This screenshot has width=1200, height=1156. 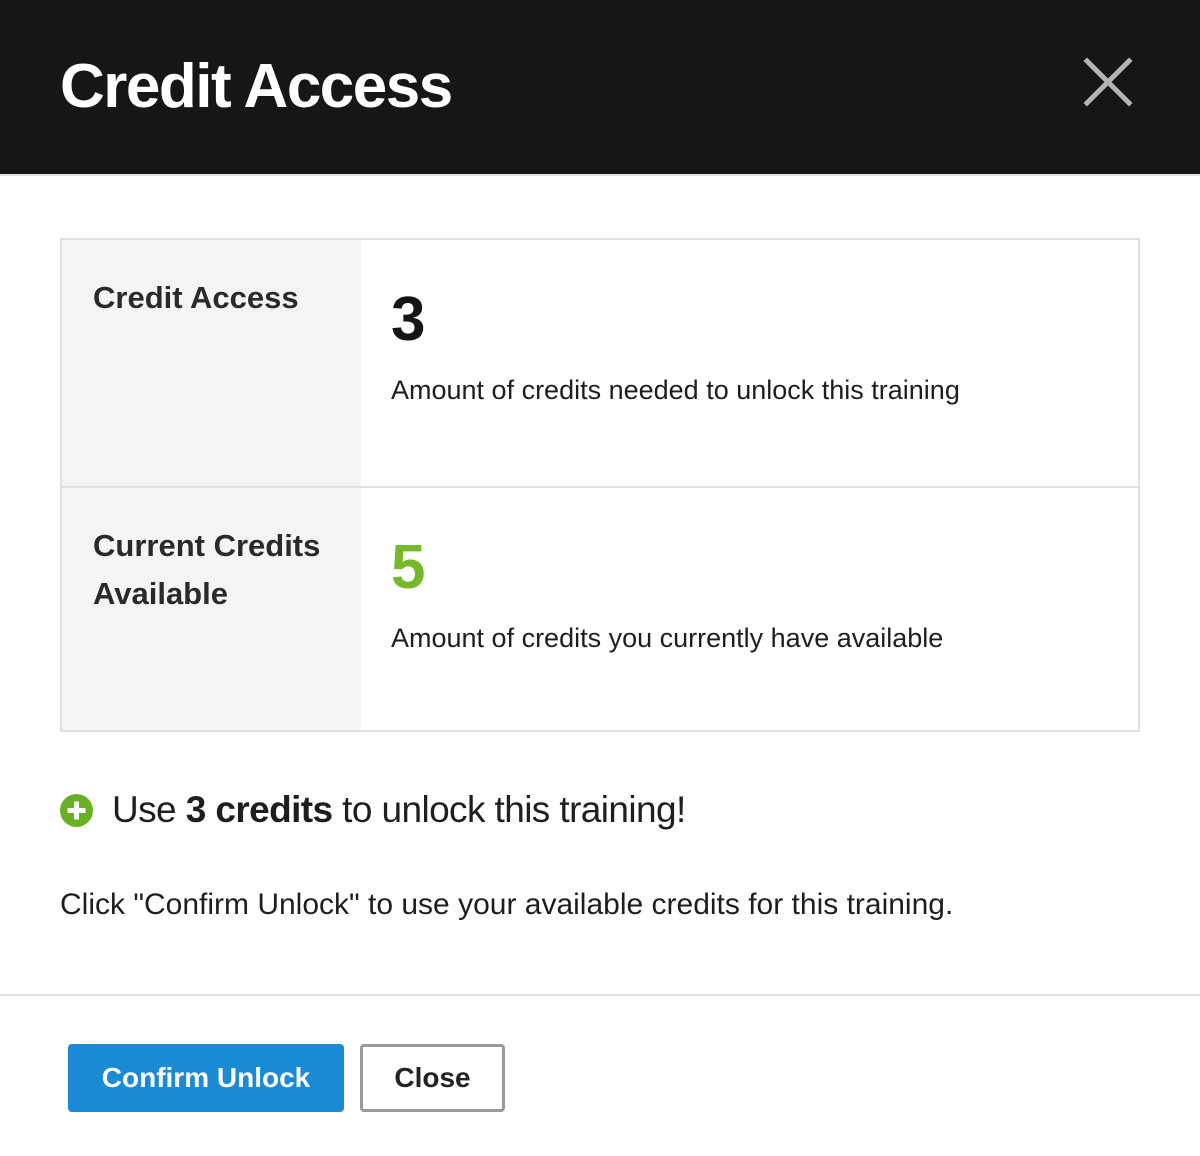 I want to click on credits-required-value: 3, so click(x=408, y=319).